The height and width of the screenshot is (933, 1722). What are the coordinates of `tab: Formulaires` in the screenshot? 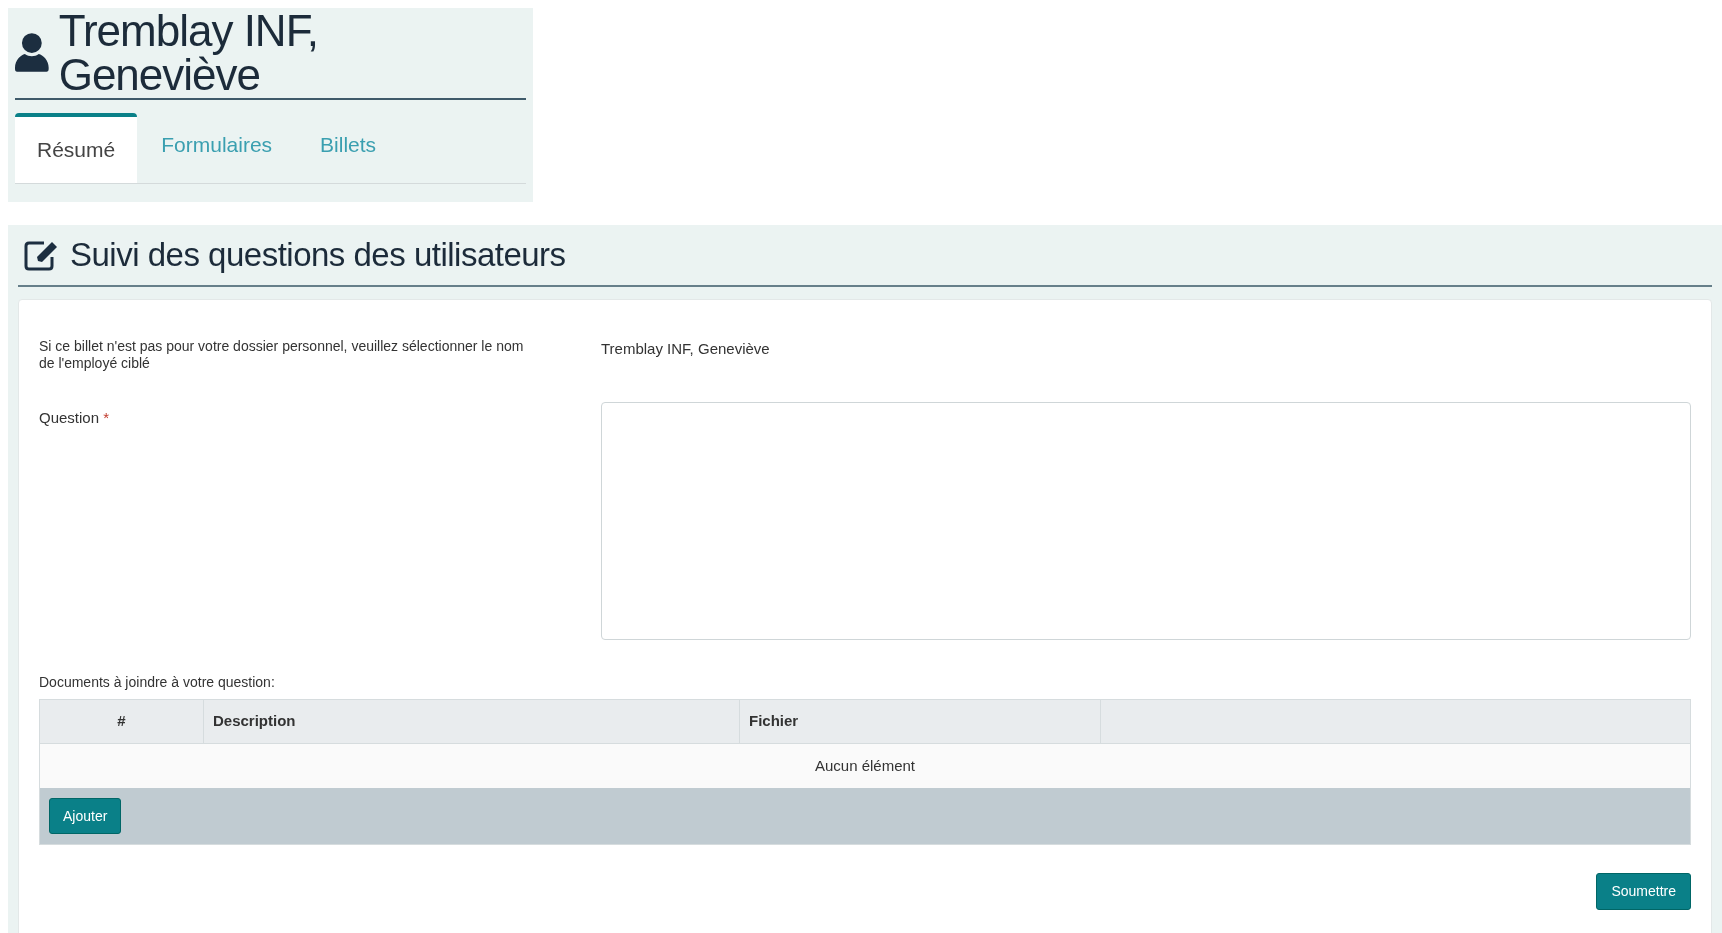 It's located at (217, 148).